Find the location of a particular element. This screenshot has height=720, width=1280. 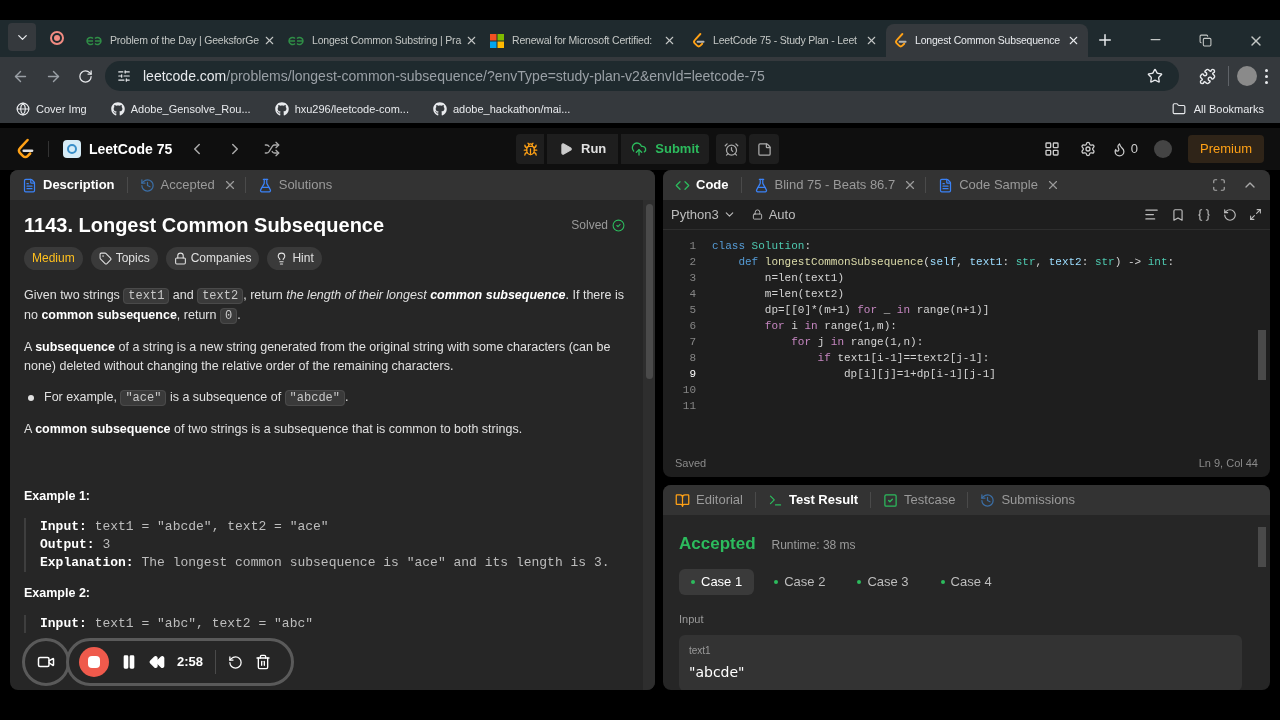

site-info-icon is located at coordinates (124, 76).